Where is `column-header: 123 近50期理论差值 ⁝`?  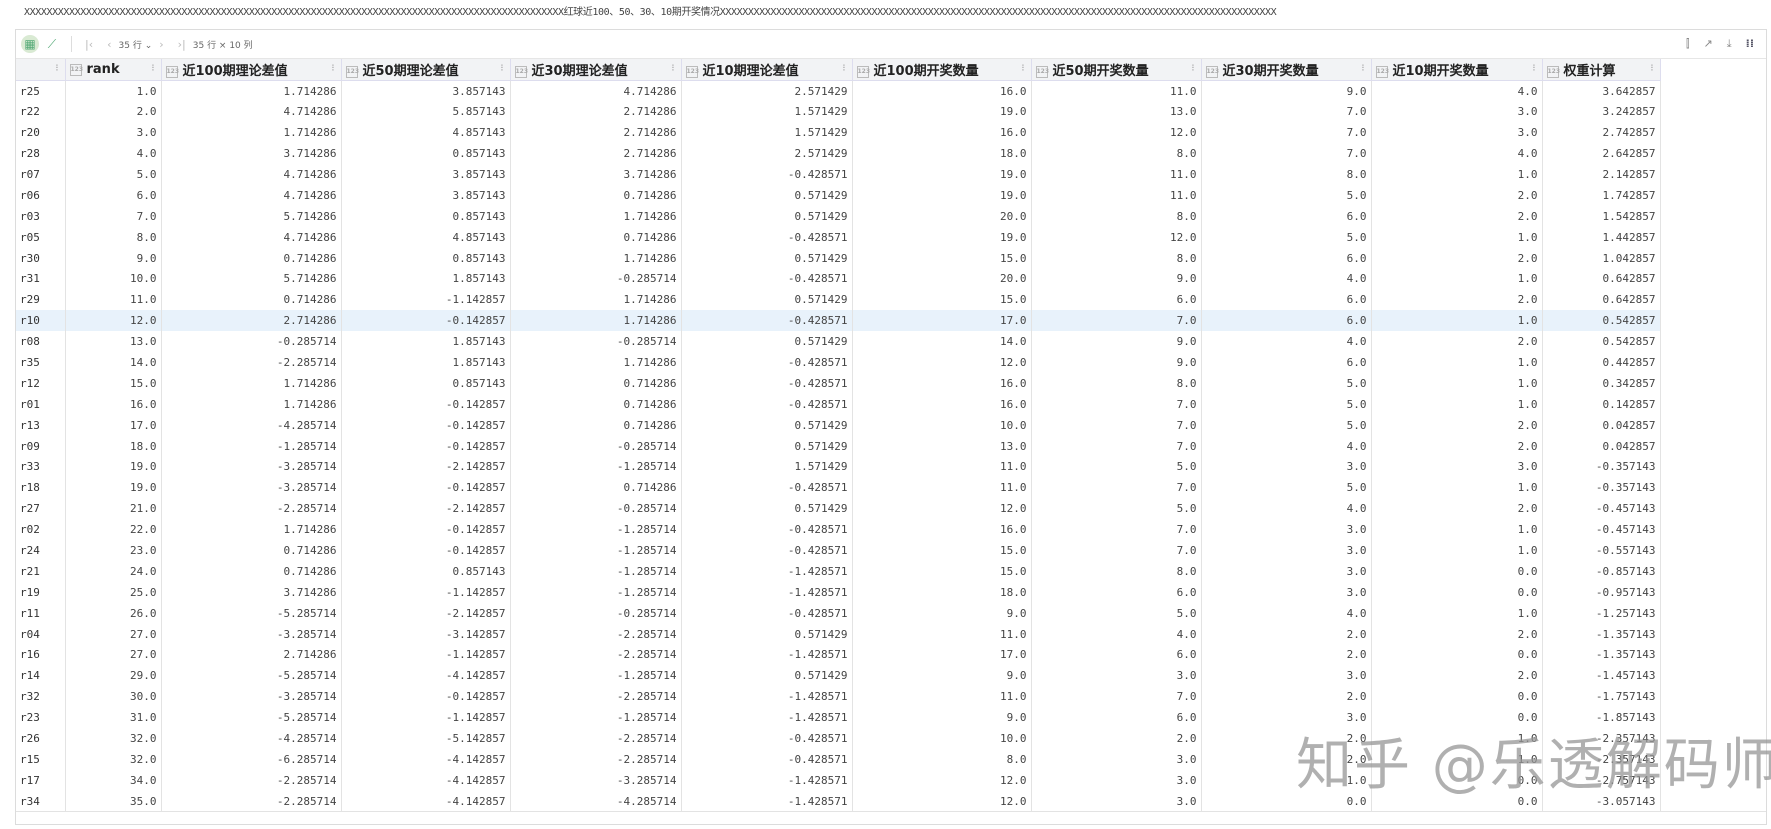
column-header: 123 近50期理论差值 ⁝ is located at coordinates (426, 70).